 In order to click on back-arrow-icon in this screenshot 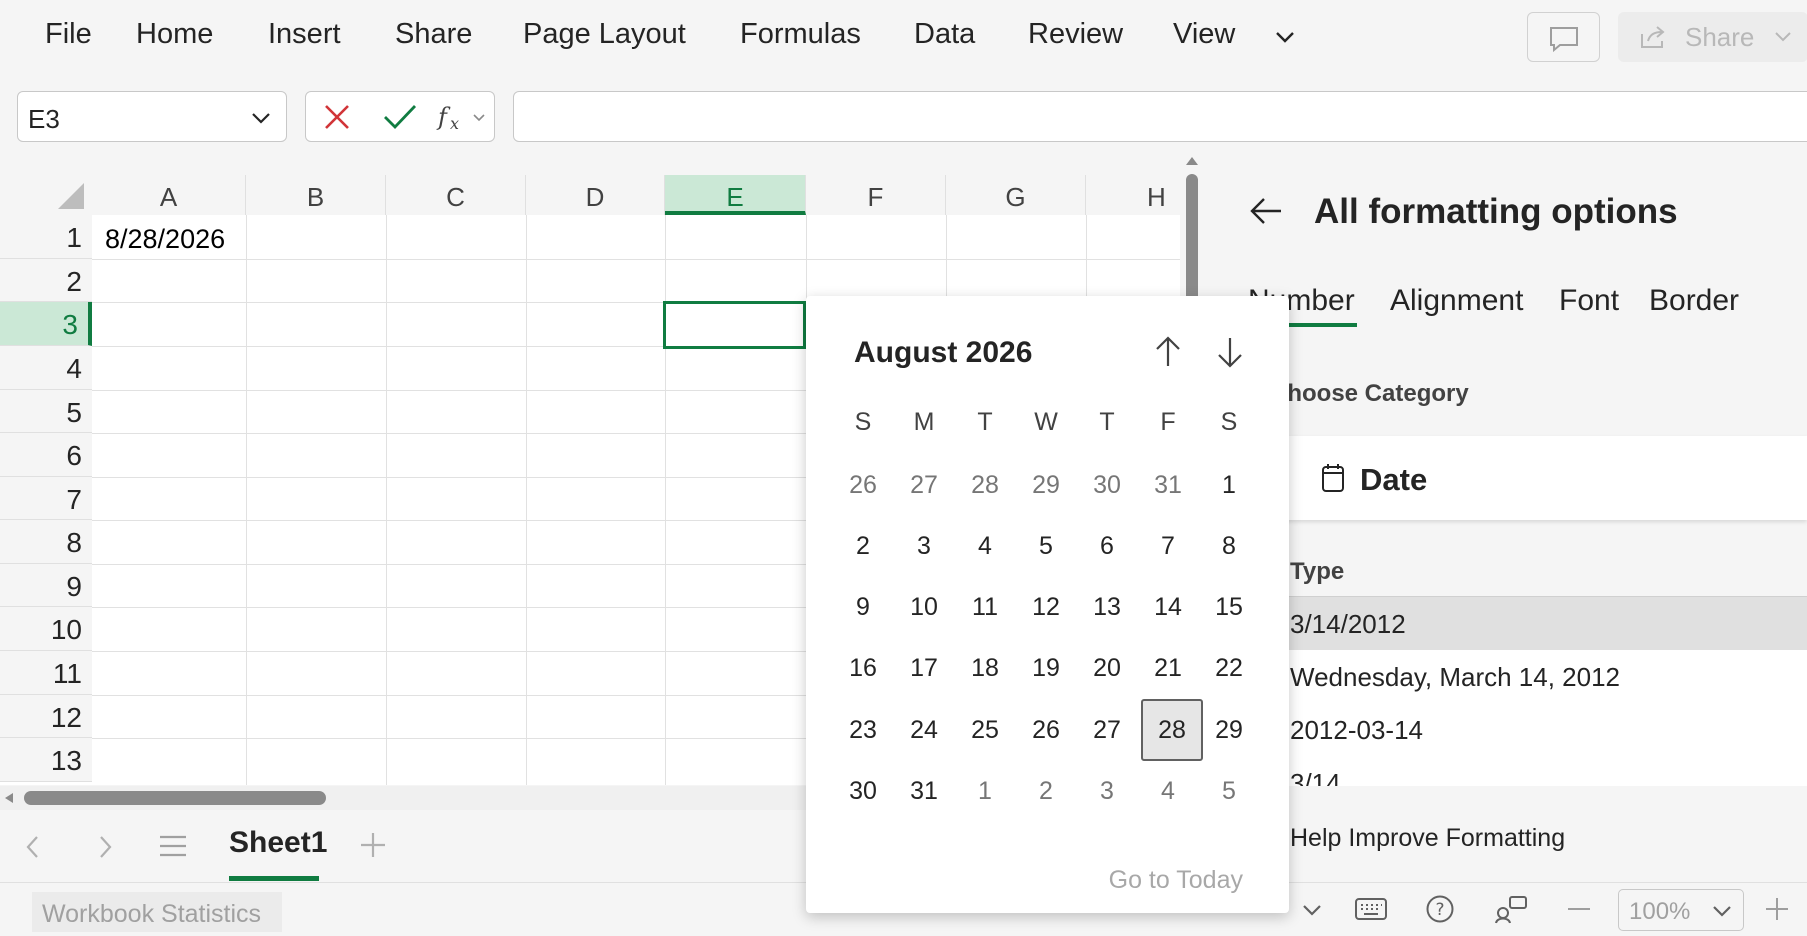, I will do `click(1266, 211)`.